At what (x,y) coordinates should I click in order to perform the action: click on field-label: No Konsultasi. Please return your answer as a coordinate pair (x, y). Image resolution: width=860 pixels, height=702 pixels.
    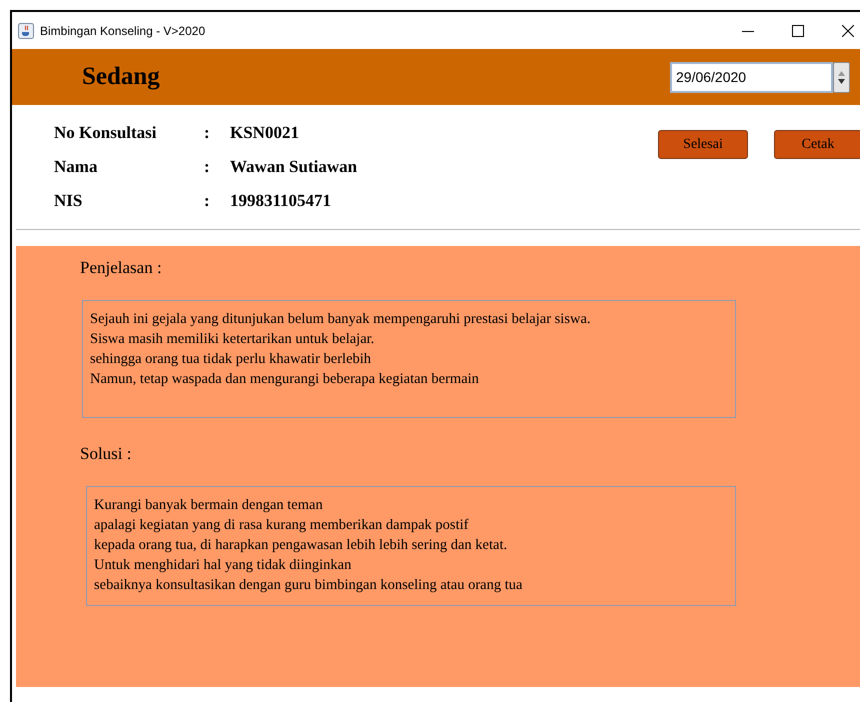
    Looking at the image, I should click on (106, 133).